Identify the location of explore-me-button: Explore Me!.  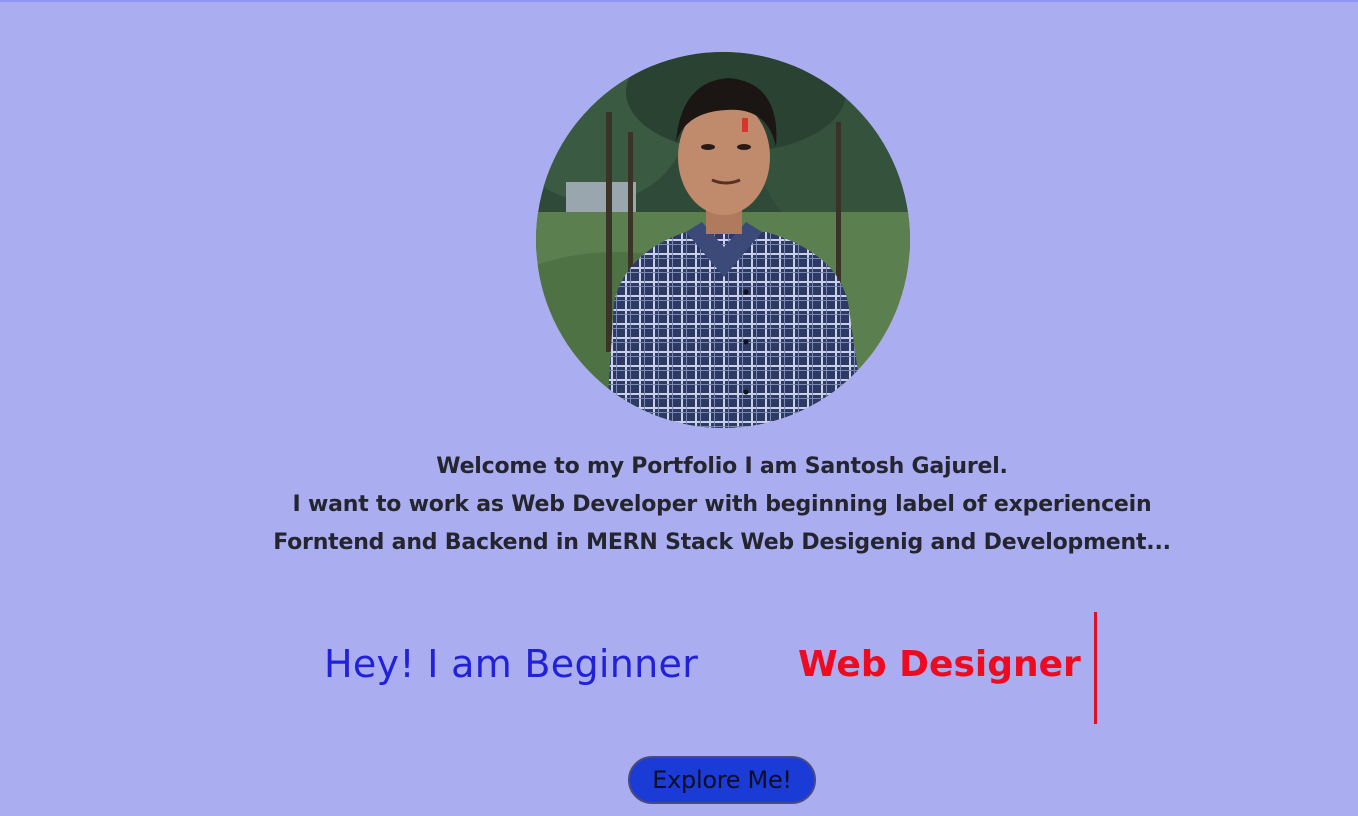
(722, 780).